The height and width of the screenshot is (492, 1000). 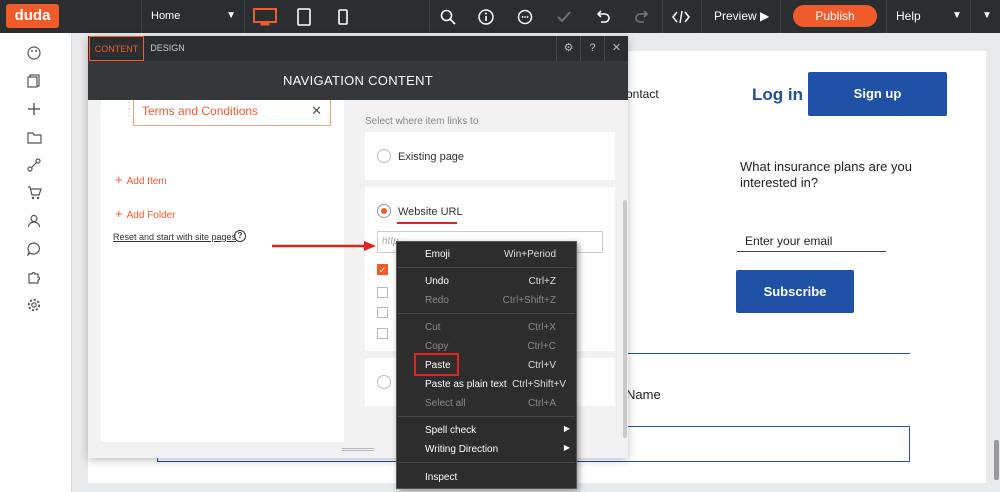 I want to click on menu-shortcut: Ctrl+V, so click(x=541, y=365).